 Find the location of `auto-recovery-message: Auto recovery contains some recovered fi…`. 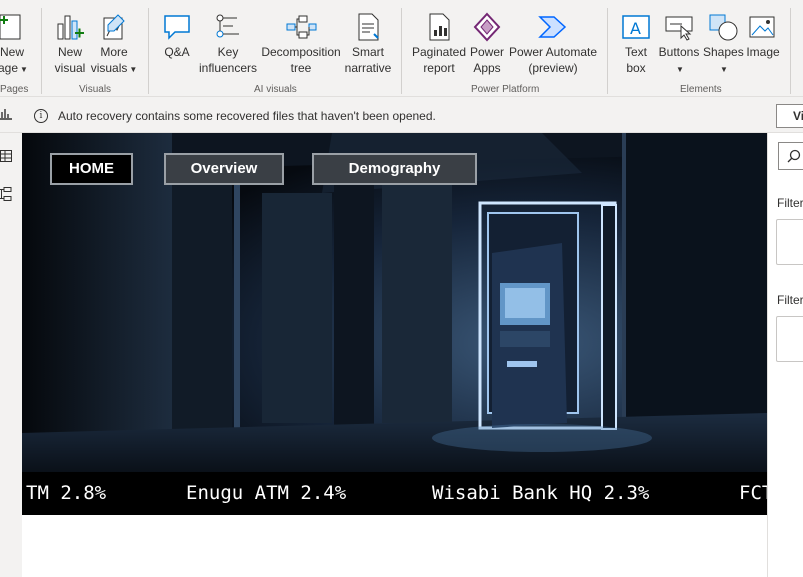

auto-recovery-message: Auto recovery contains some recovered fi… is located at coordinates (247, 116).